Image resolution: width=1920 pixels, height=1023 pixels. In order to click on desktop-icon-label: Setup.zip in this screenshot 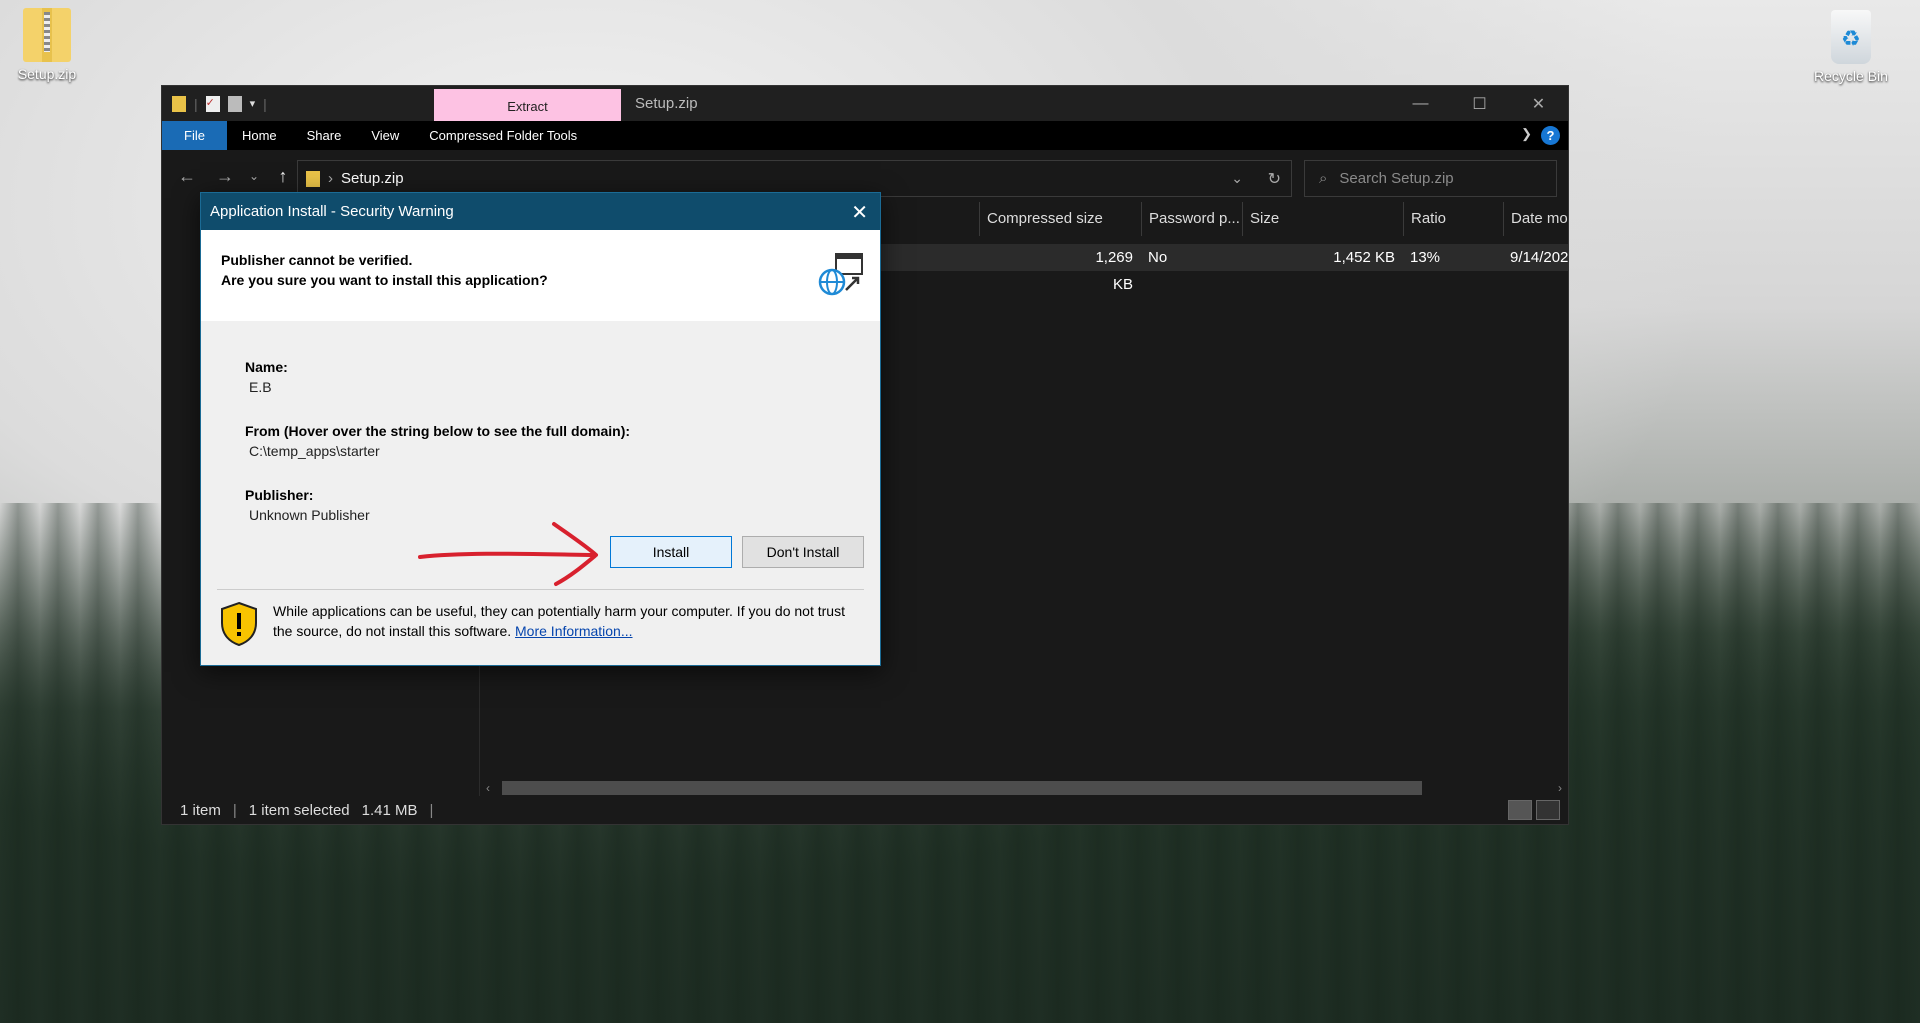, I will do `click(47, 74)`.